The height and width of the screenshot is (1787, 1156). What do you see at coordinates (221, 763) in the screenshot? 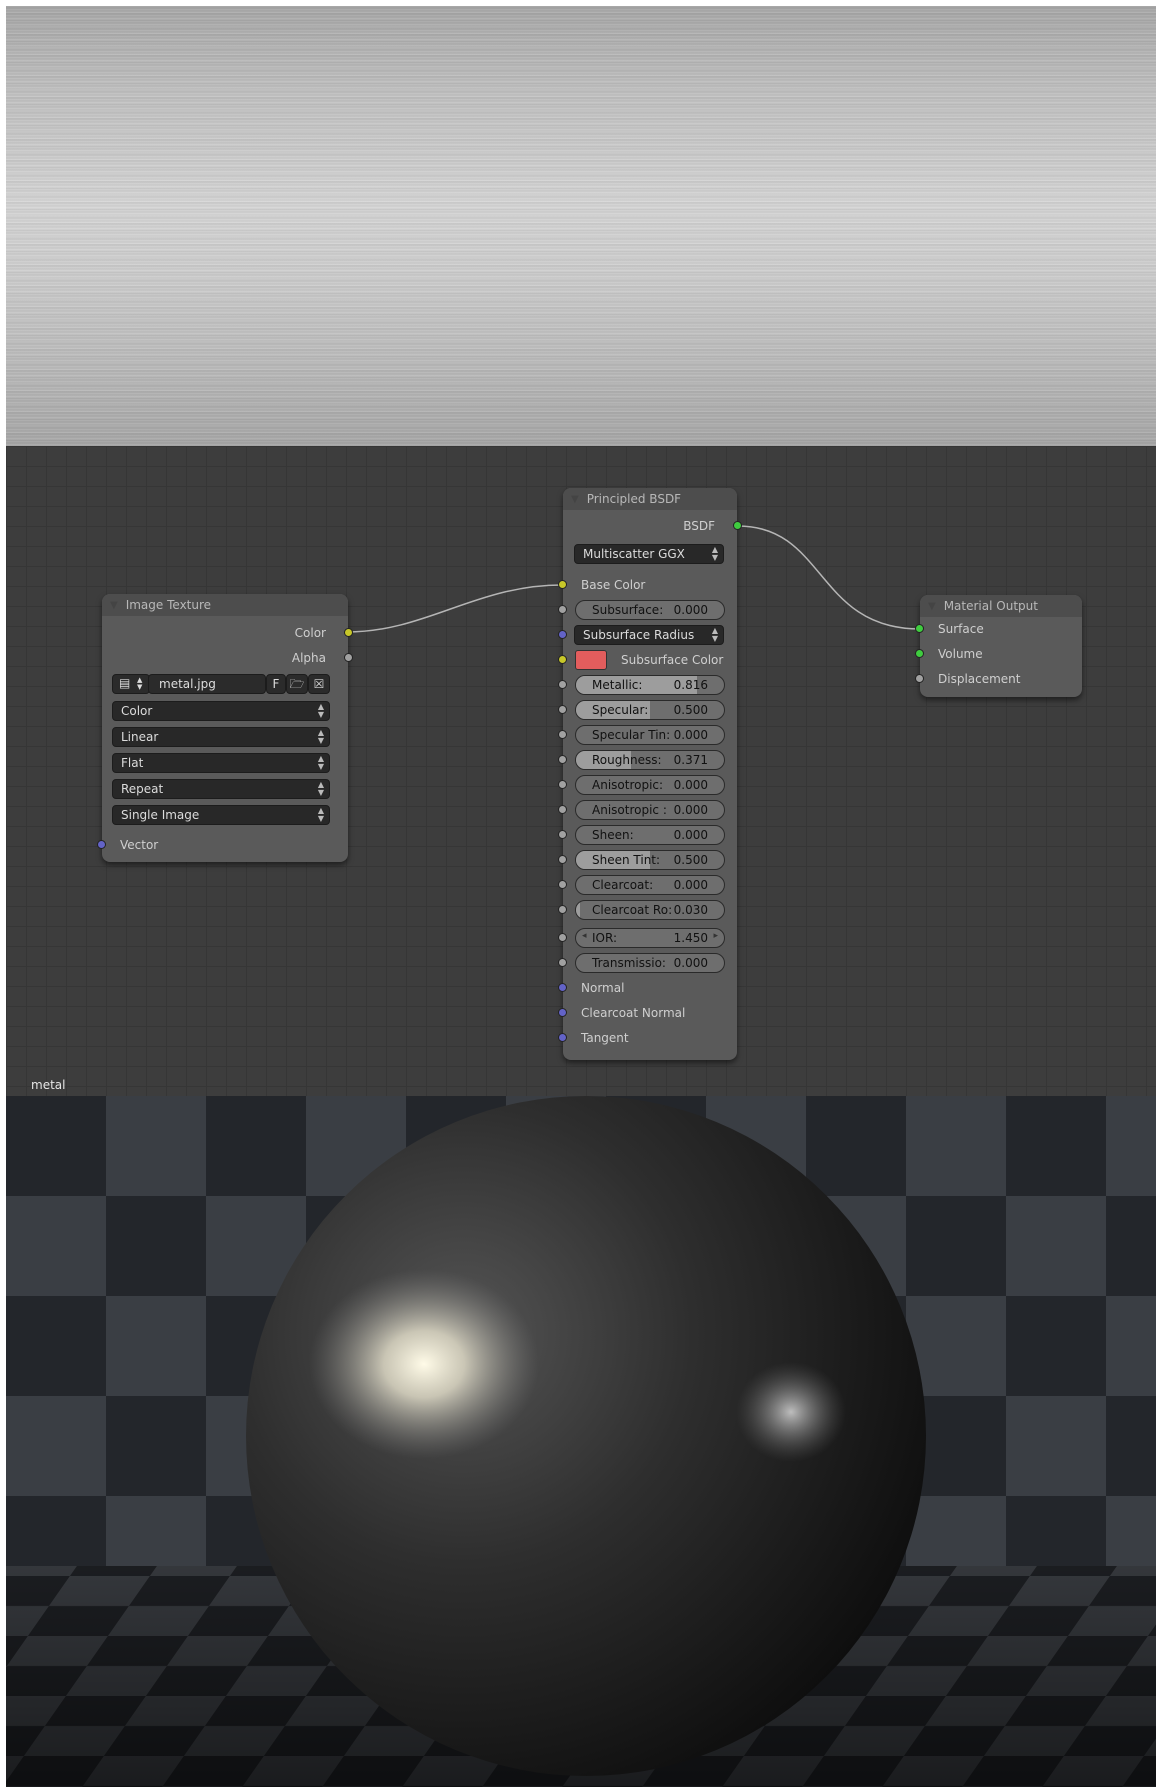
I see `projection-dropdown: Flat ▲ ▼` at bounding box center [221, 763].